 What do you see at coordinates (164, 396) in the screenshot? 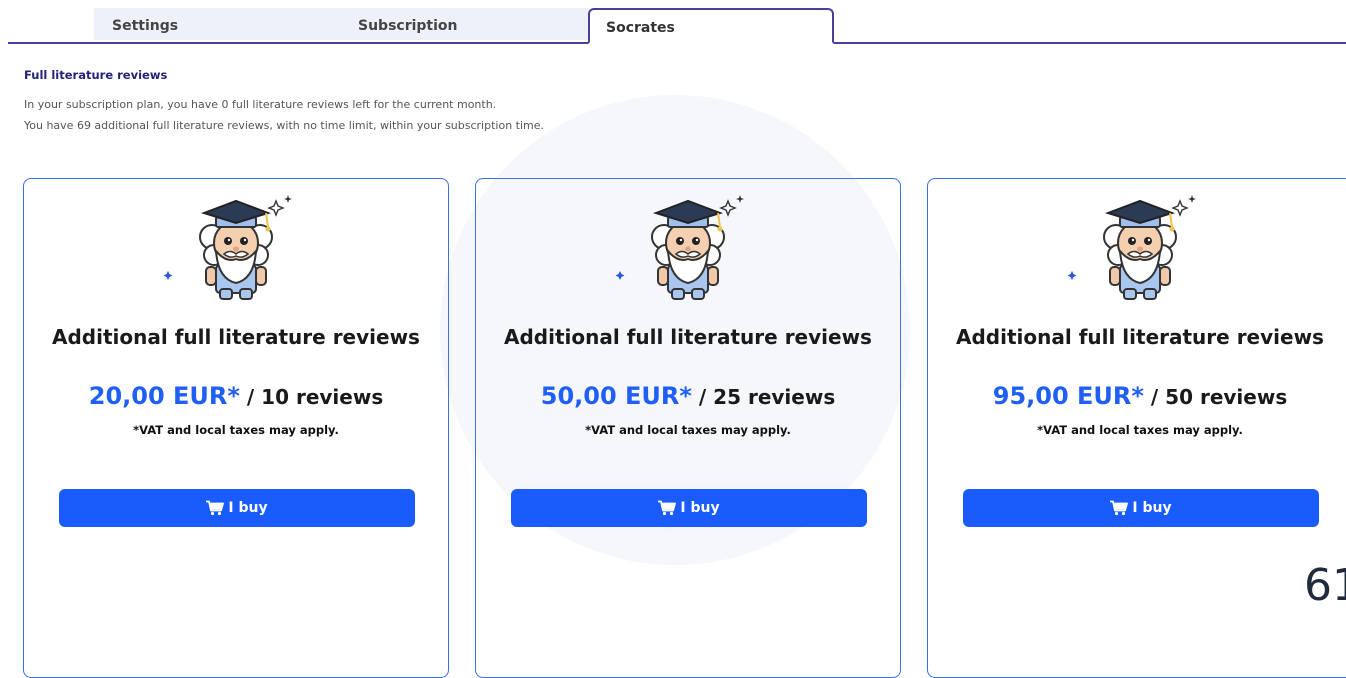
I see `price: 20,00 EUR*` at bounding box center [164, 396].